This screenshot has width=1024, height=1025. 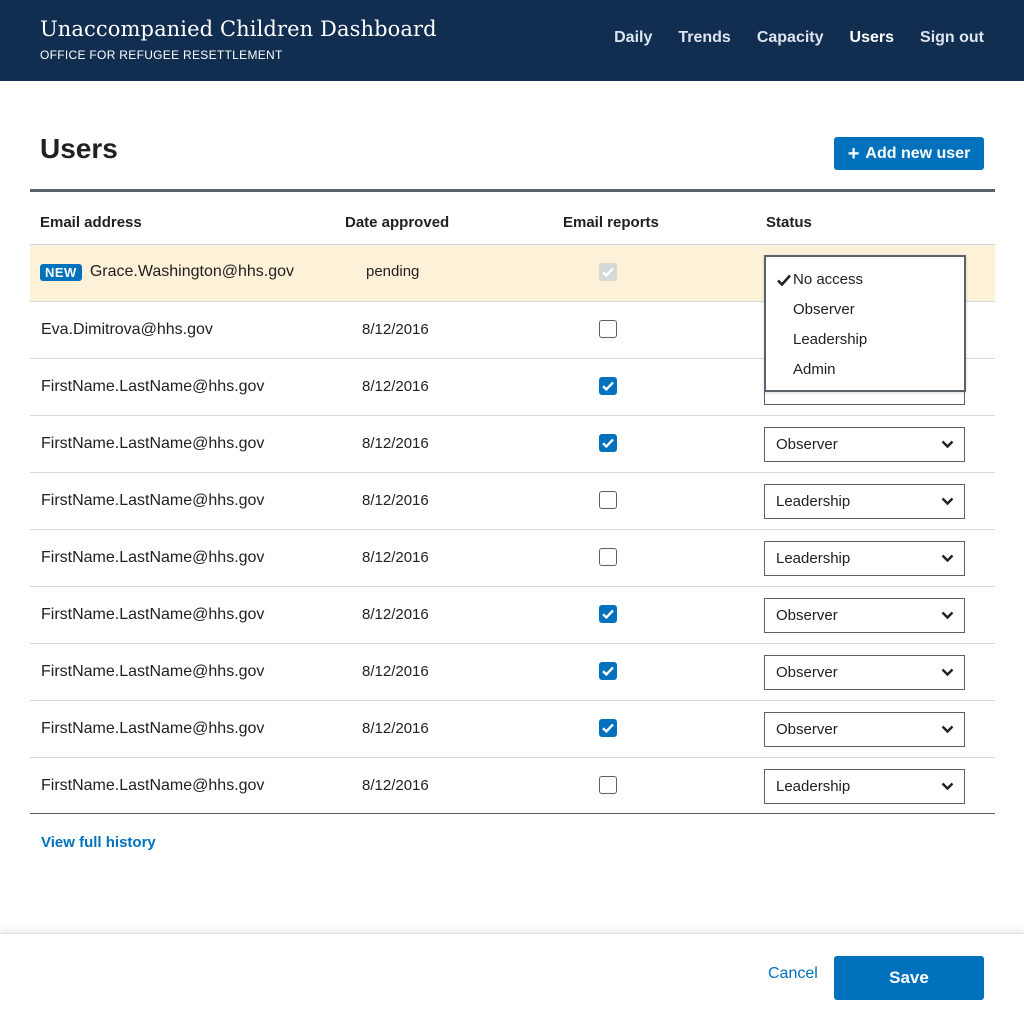 I want to click on site-subtitle: OFFICE FOR REFUGEE RESETTLEMENT, so click(x=161, y=55).